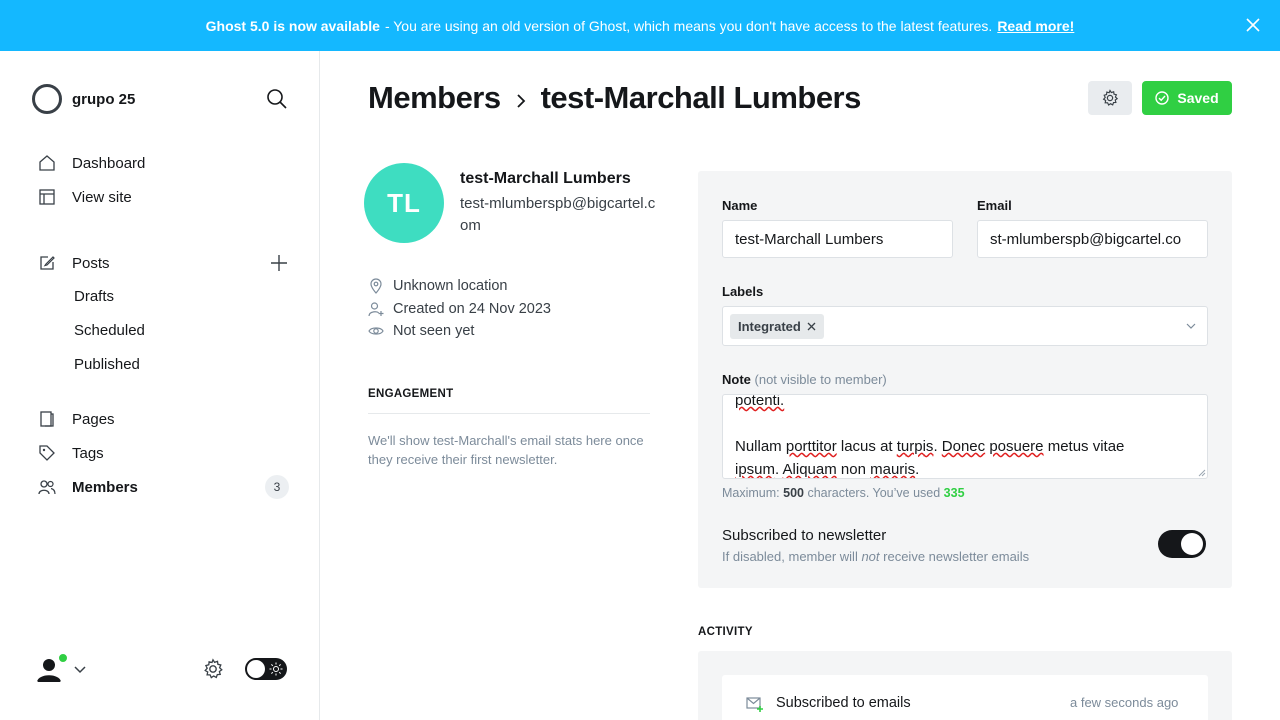 The height and width of the screenshot is (720, 1280). I want to click on breadcrumb-members-link: Members, so click(434, 98).